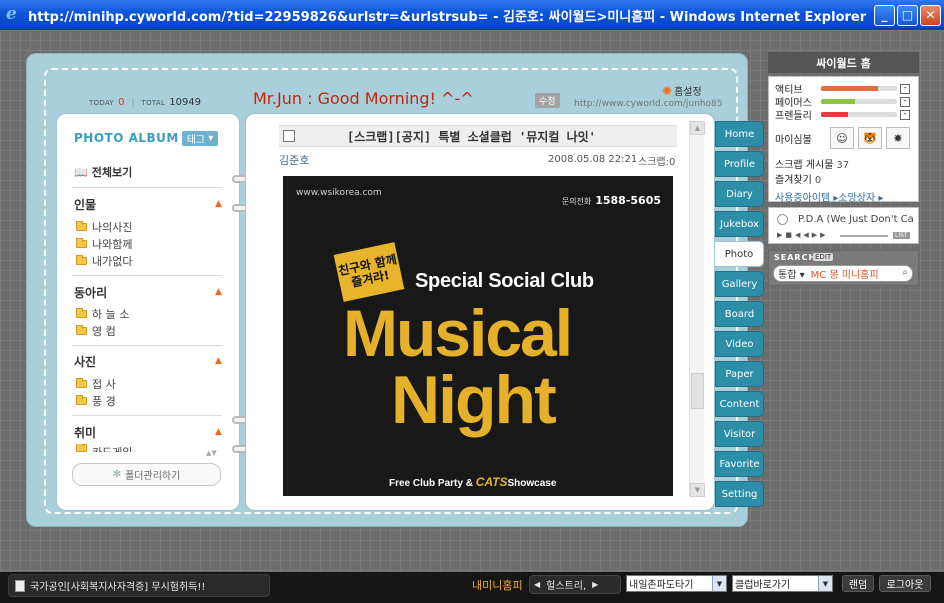 This screenshot has width=944, height=603. Describe the element at coordinates (85, 204) in the screenshot. I see `folder-group-title: 인물` at that location.